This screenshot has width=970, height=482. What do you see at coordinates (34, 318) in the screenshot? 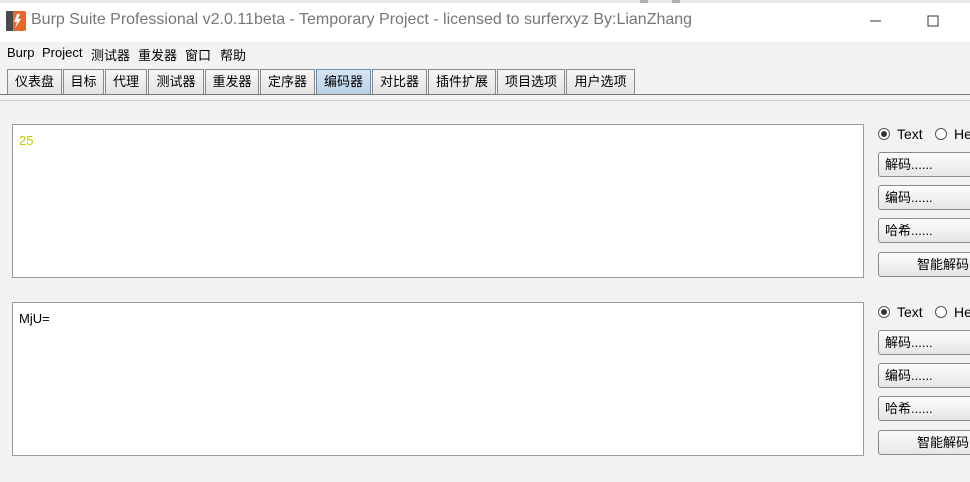
I see `output-text: MjU=` at bounding box center [34, 318].